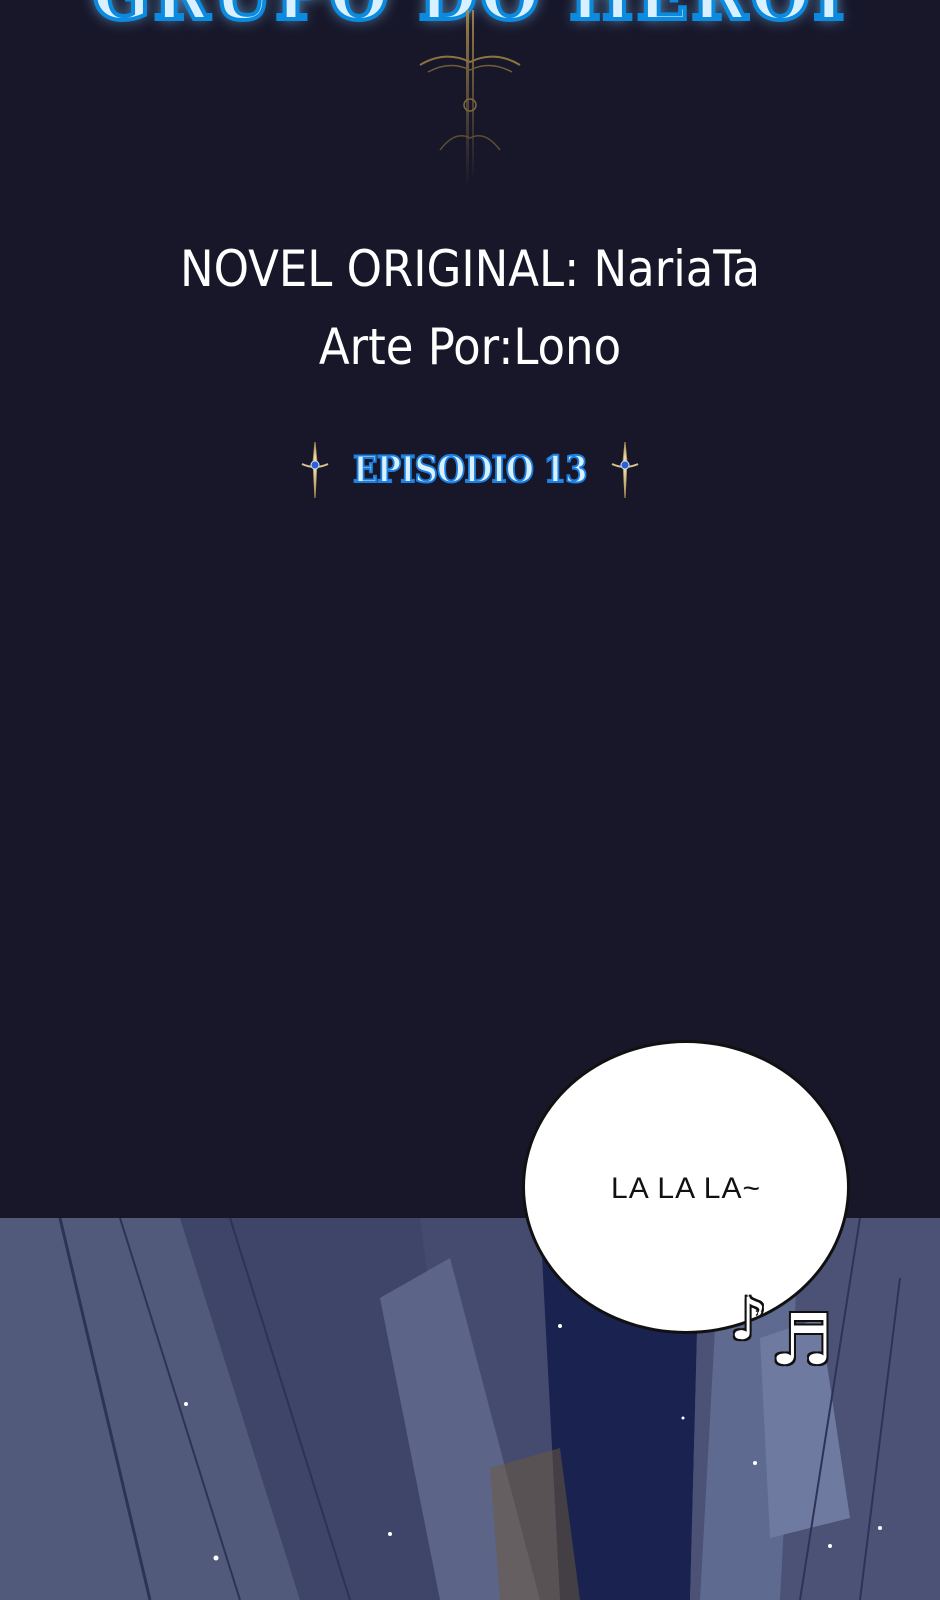 The image size is (940, 1600). What do you see at coordinates (470, 97) in the screenshot?
I see `cross-ornament-icon` at bounding box center [470, 97].